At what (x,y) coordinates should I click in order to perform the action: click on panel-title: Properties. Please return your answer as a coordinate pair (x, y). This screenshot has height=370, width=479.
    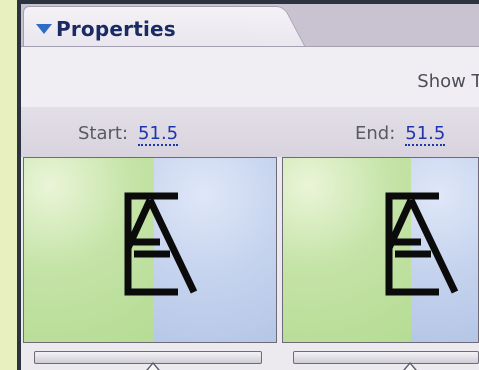
    Looking at the image, I should click on (116, 29).